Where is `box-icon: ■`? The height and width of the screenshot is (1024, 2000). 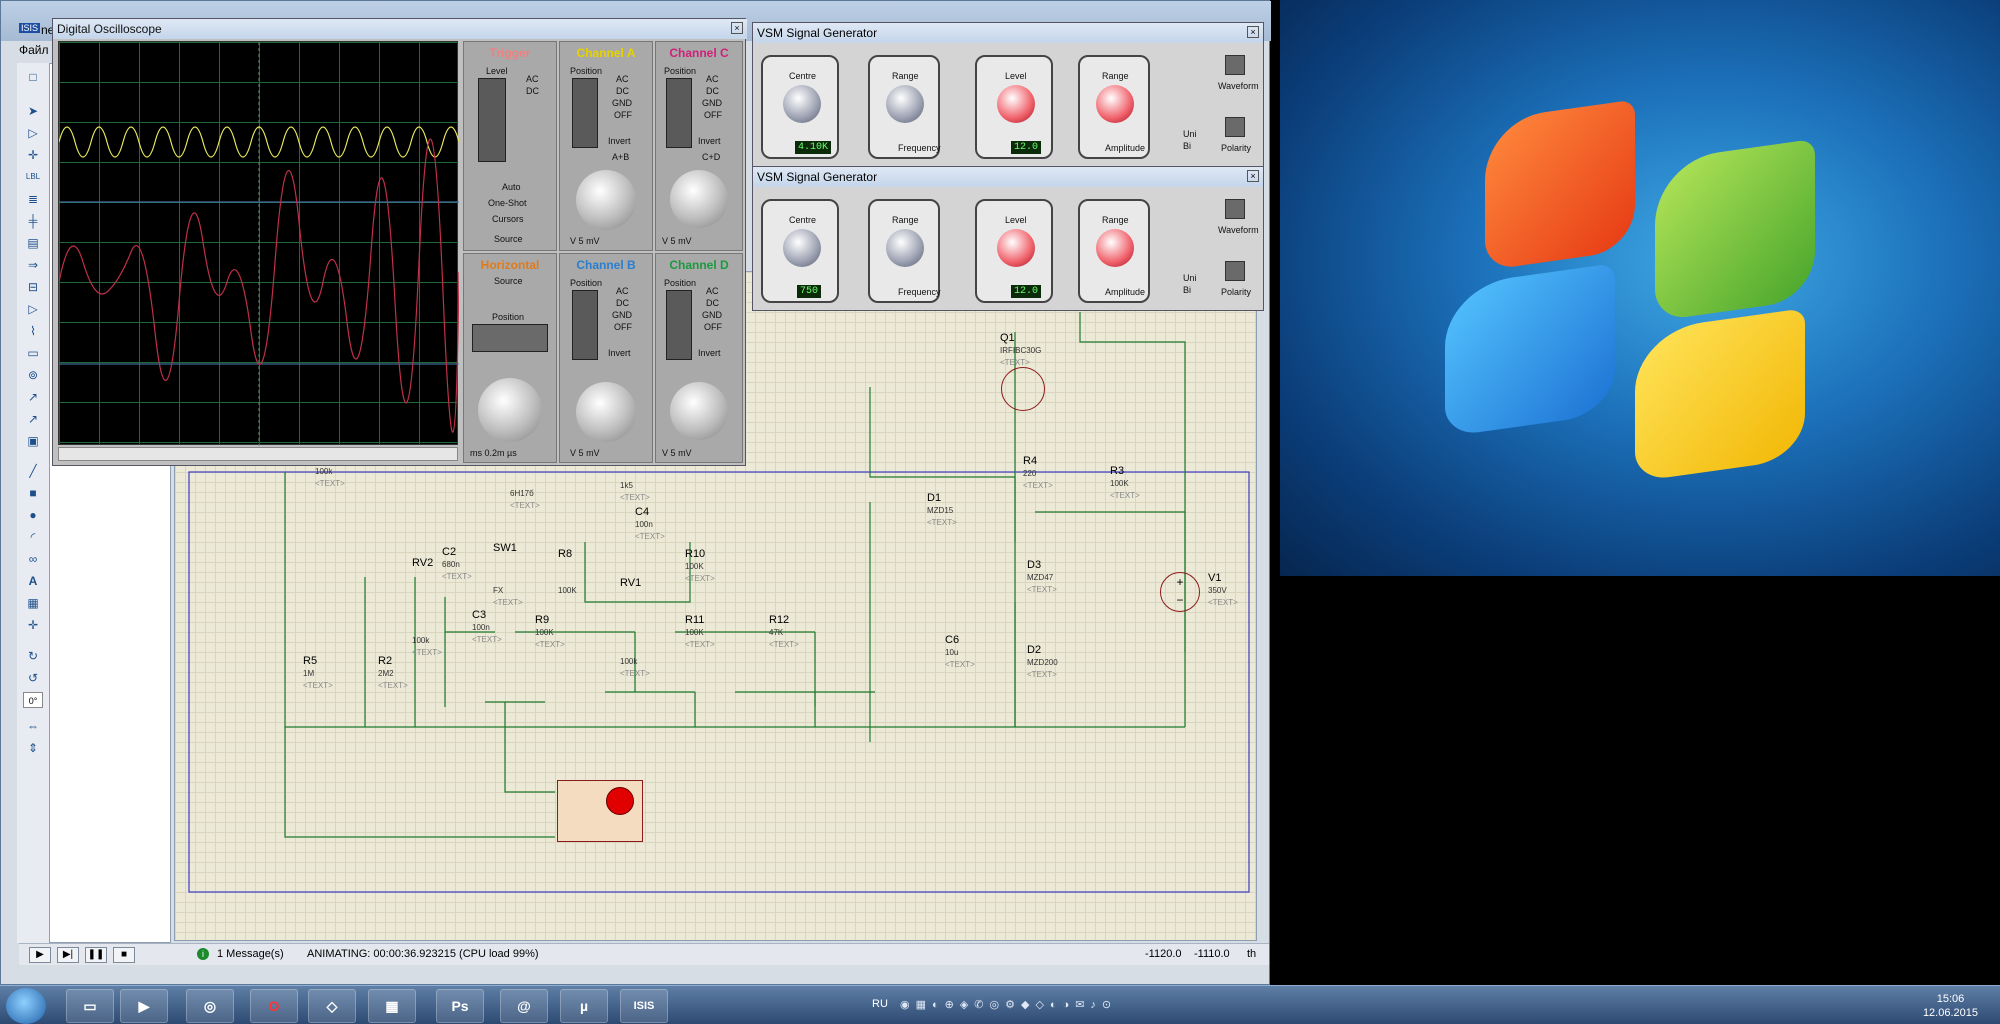
box-icon: ■ is located at coordinates (33, 493).